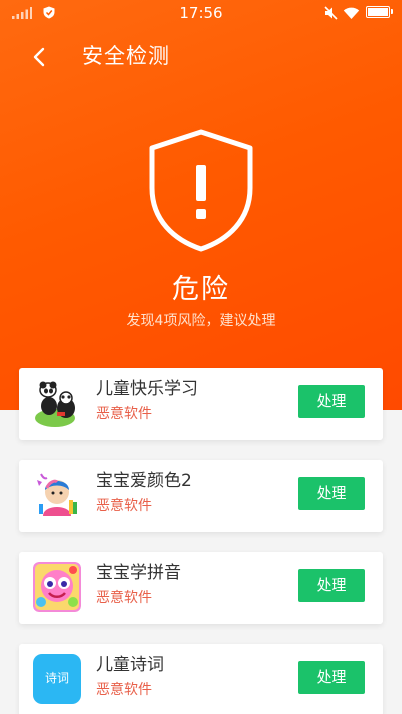 Image resolution: width=402 pixels, height=714 pixels. What do you see at coordinates (57, 403) in the screenshot?
I see `panda-app-icon` at bounding box center [57, 403].